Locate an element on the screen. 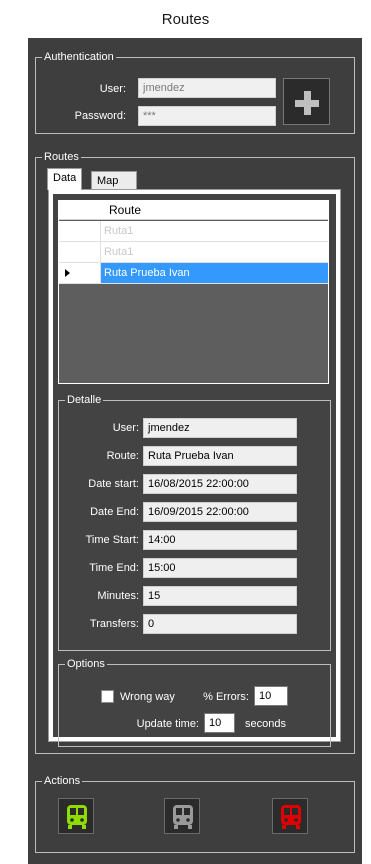  detail-date-end-label: Date End: is located at coordinates (114, 512).